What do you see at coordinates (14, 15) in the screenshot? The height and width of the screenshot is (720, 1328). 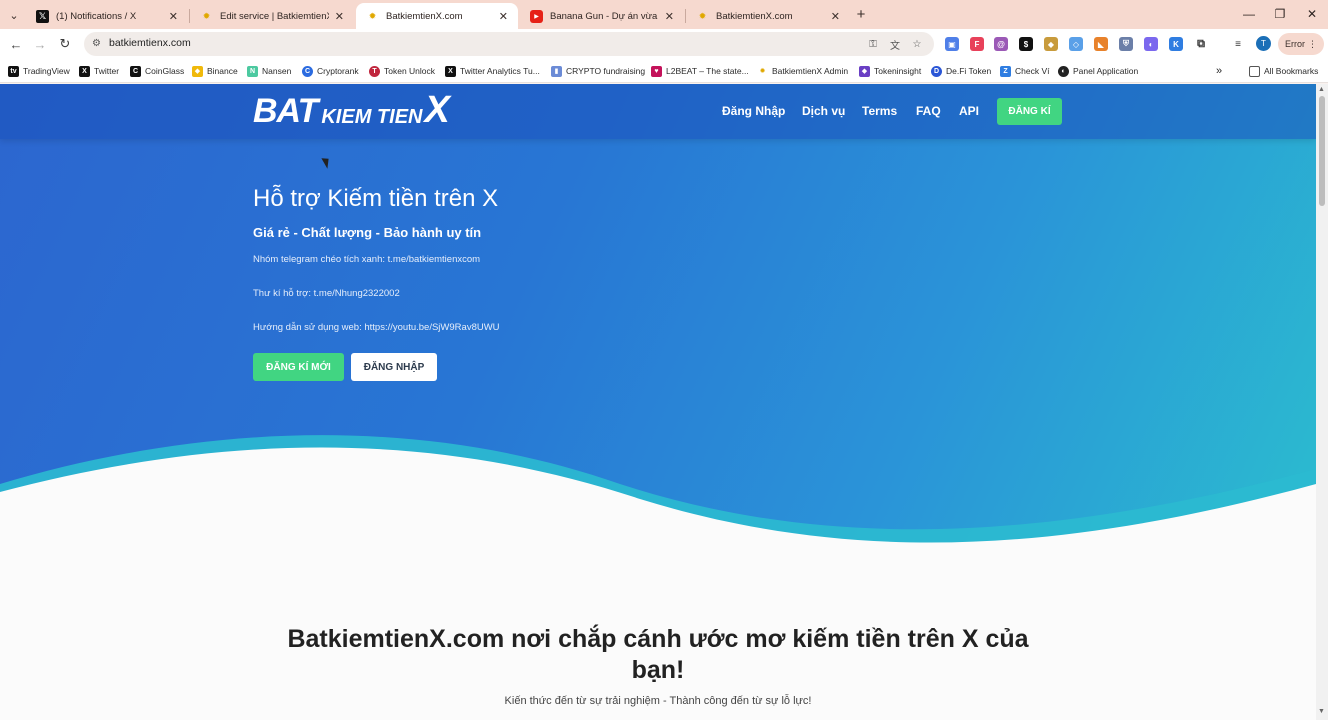 I see `tab-search-dropdown-icon: ⌄` at bounding box center [14, 15].